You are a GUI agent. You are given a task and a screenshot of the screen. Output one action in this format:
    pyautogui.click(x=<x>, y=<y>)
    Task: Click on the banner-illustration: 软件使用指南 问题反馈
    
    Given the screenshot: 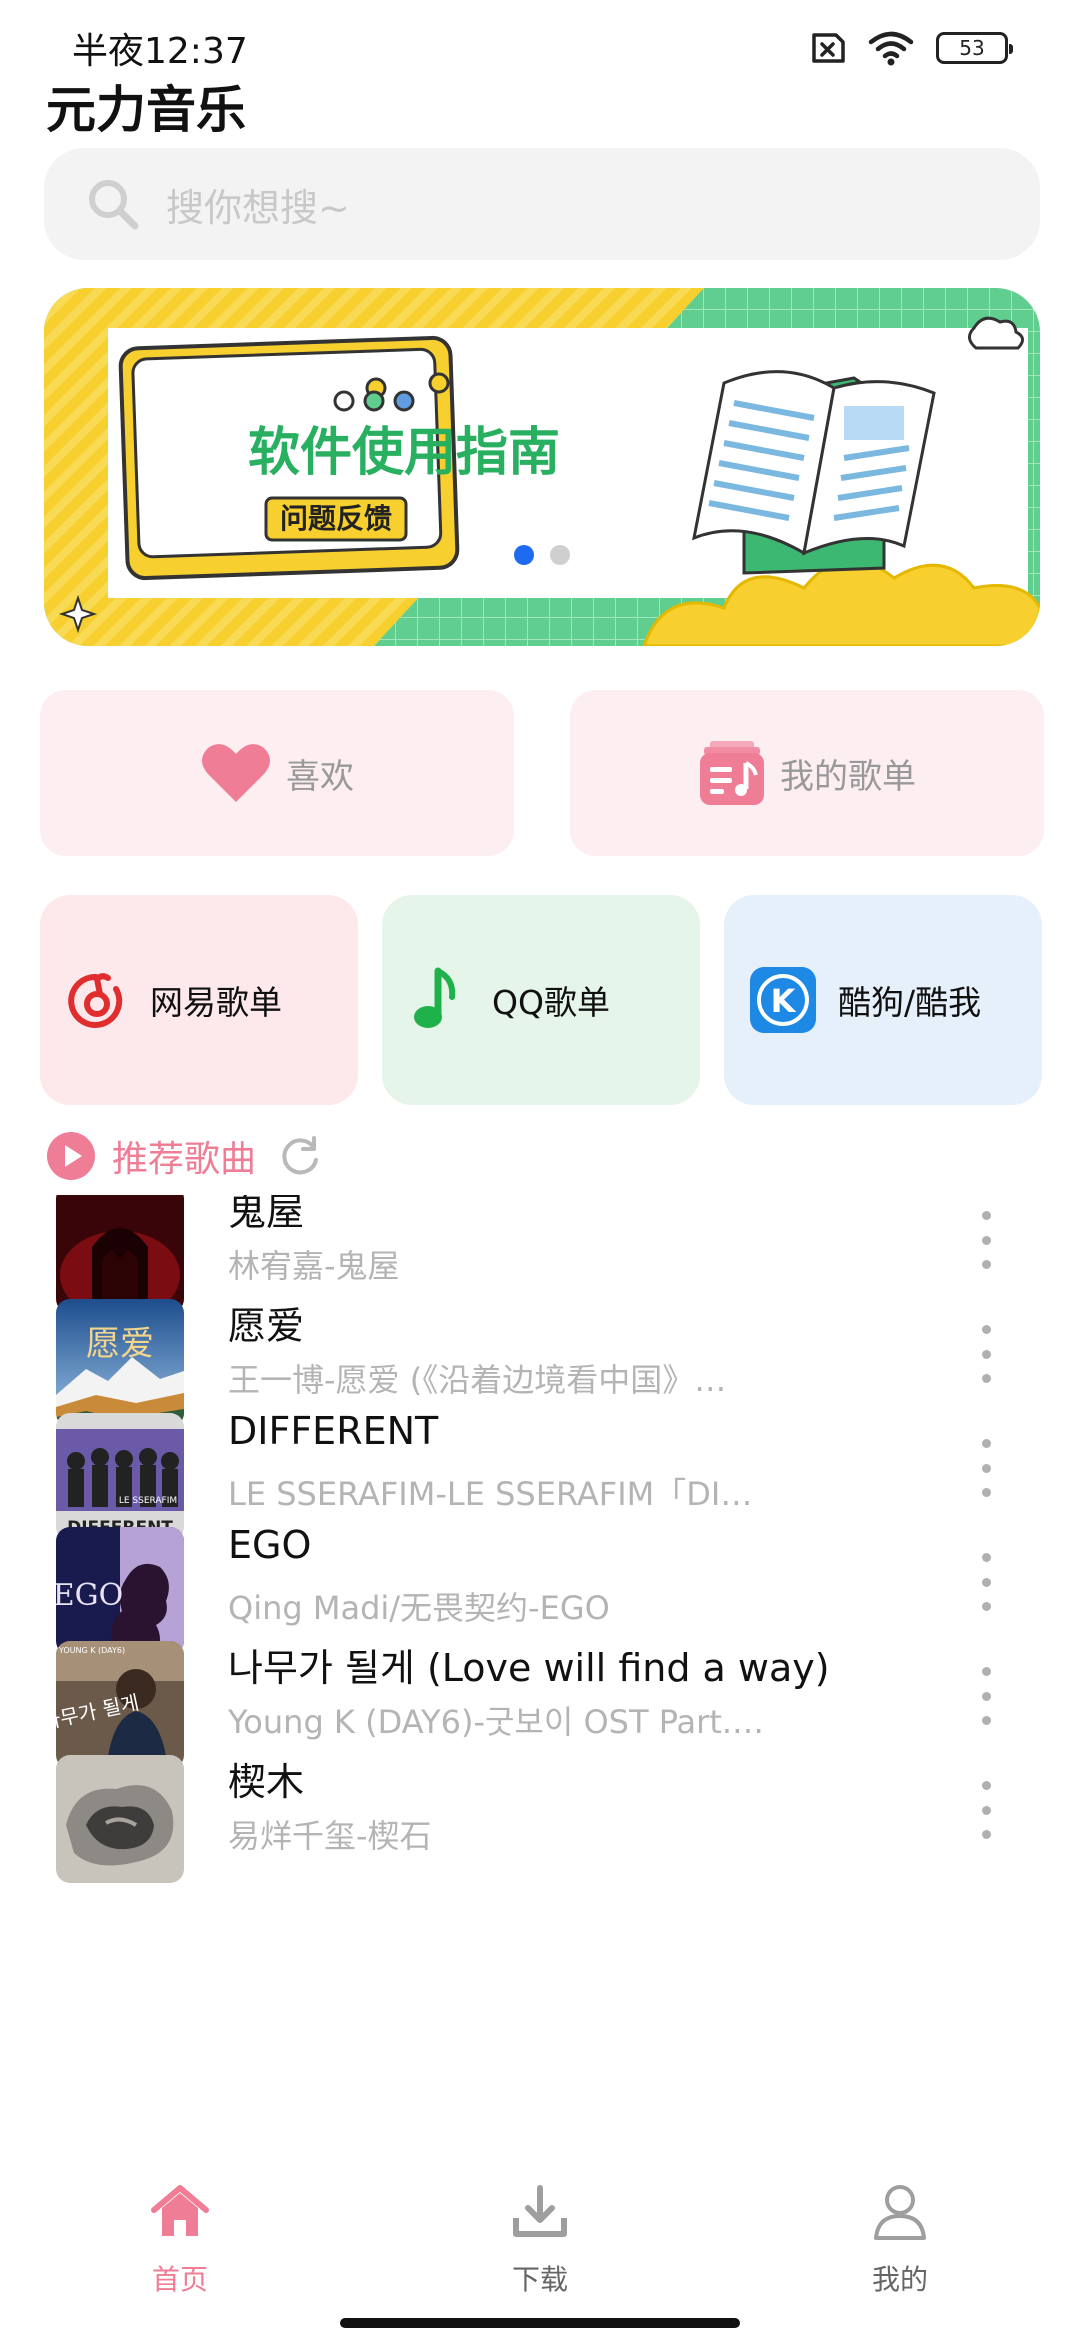 What is the action you would take?
    pyautogui.click(x=542, y=467)
    